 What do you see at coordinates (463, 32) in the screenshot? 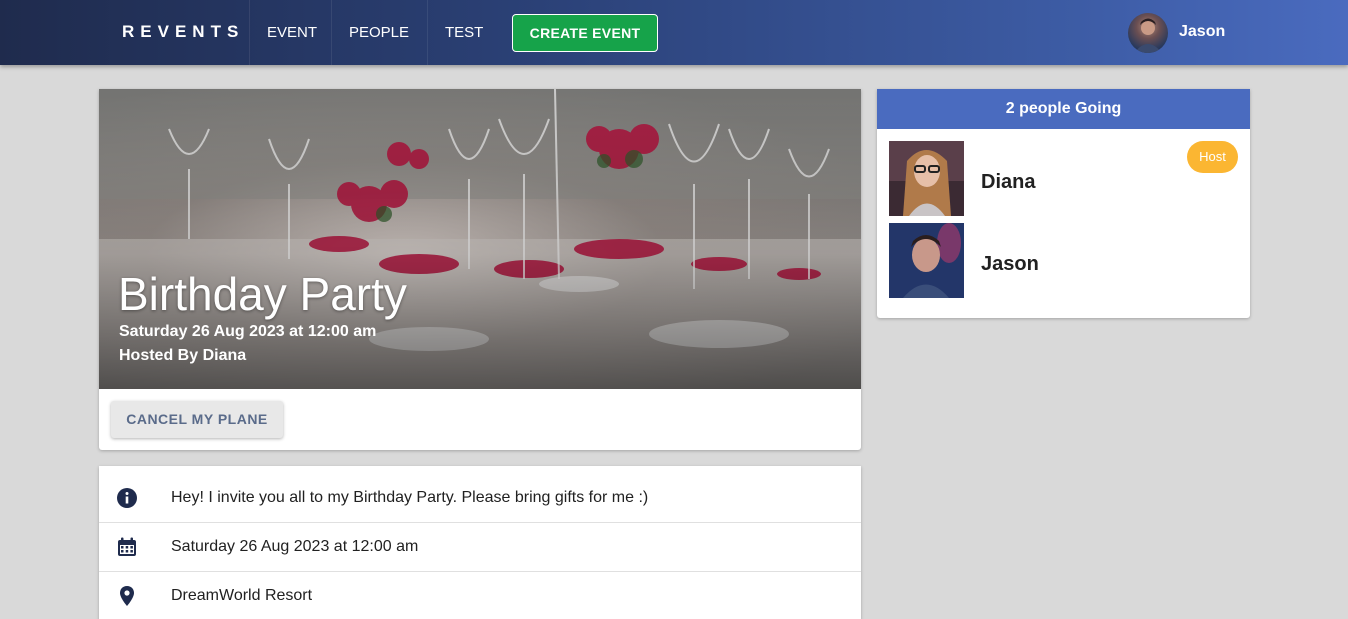
I see `nav-item-test: TEST` at bounding box center [463, 32].